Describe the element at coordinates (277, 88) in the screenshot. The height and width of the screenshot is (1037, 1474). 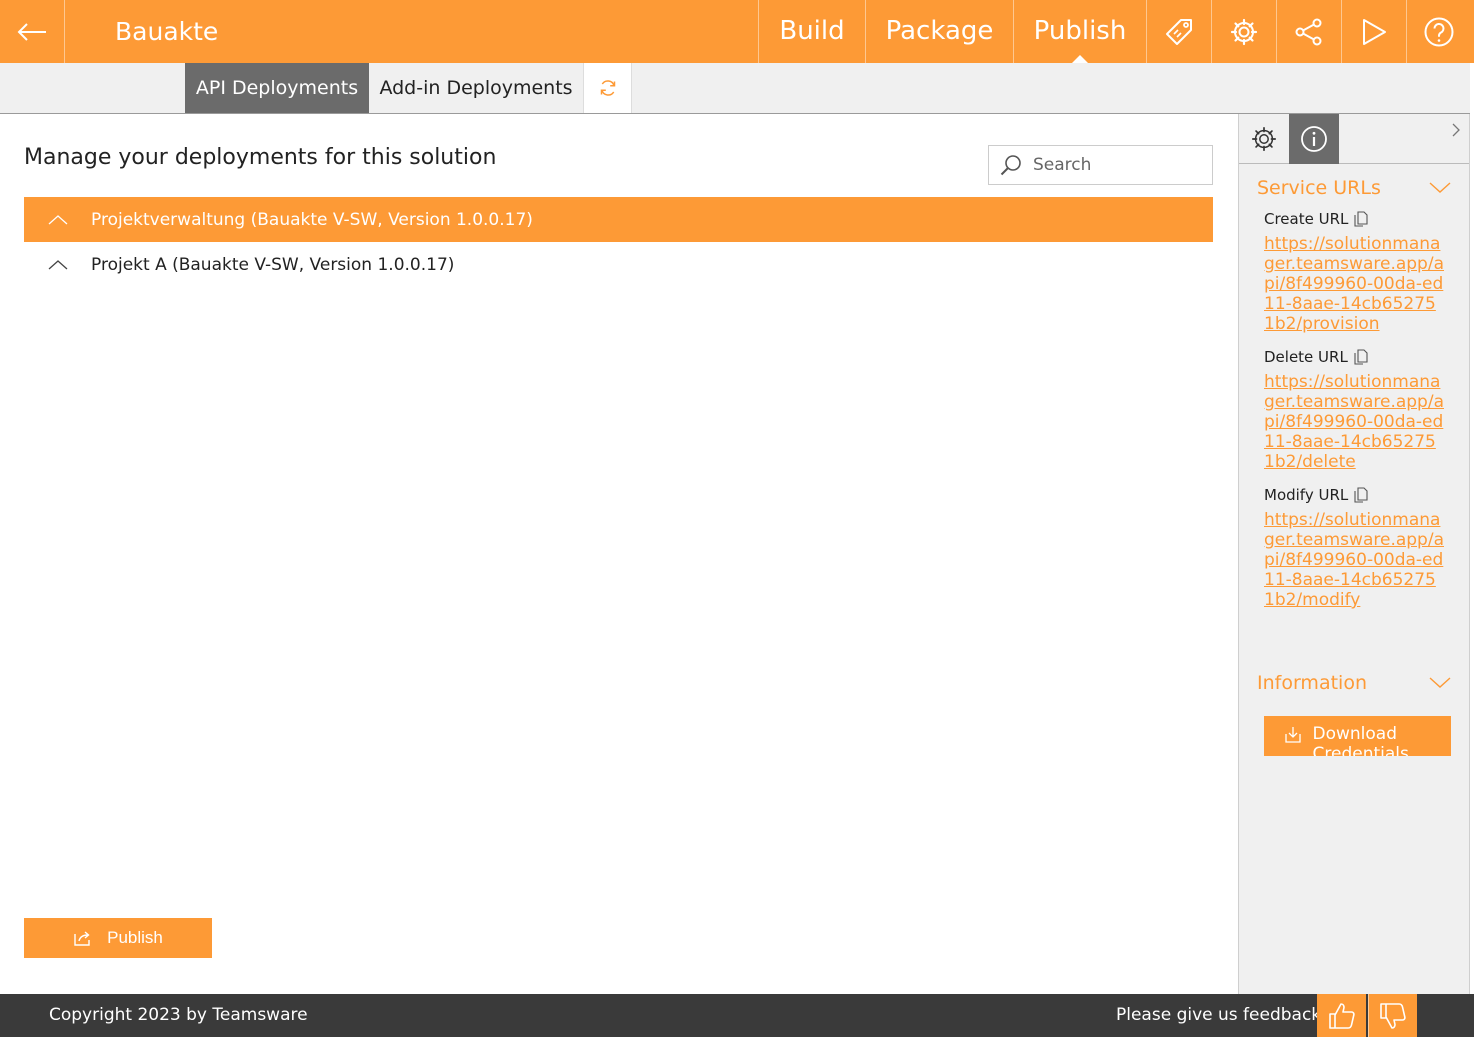
I see `tab-api-deployments: API Deployments` at that location.